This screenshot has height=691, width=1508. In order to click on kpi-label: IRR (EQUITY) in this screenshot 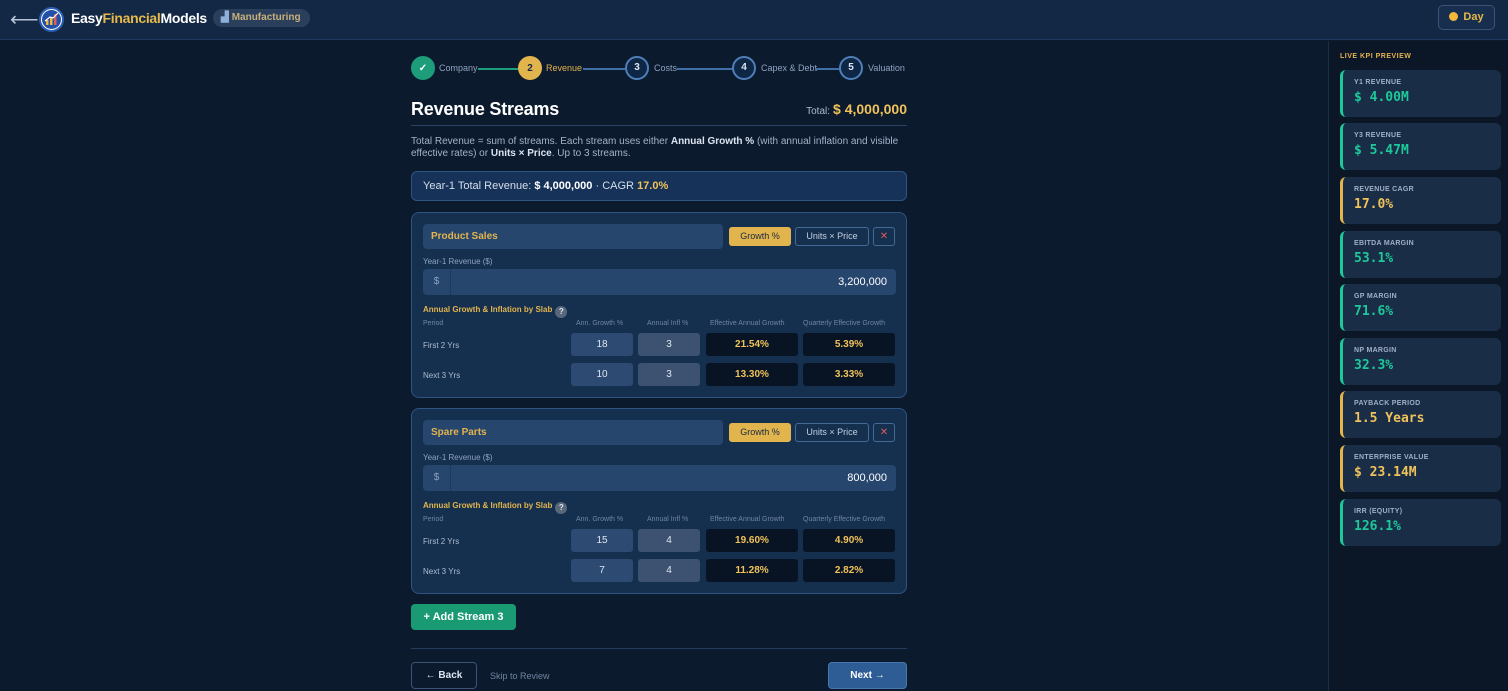, I will do `click(1378, 511)`.